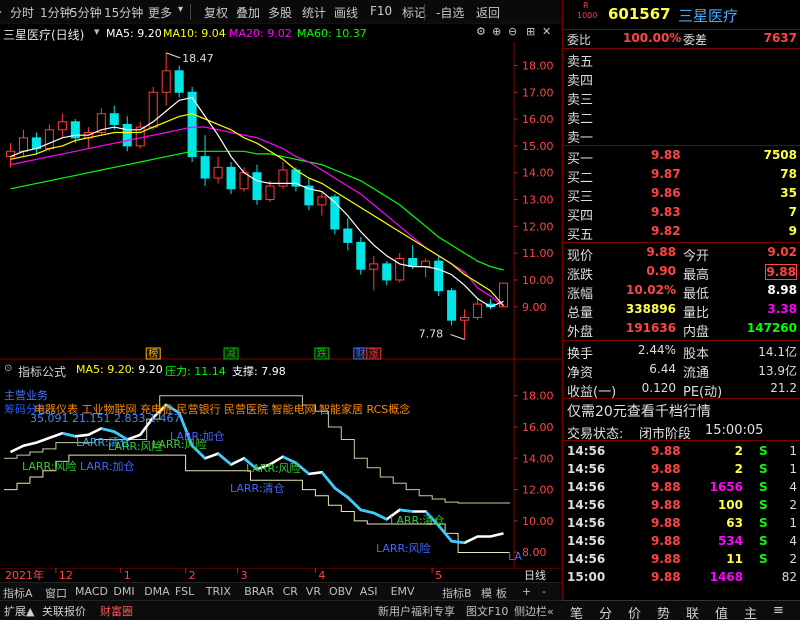 This screenshot has width=800, height=620. What do you see at coordinates (486, 593) in the screenshot?
I see `indicator-tab-right-1: 模` at bounding box center [486, 593].